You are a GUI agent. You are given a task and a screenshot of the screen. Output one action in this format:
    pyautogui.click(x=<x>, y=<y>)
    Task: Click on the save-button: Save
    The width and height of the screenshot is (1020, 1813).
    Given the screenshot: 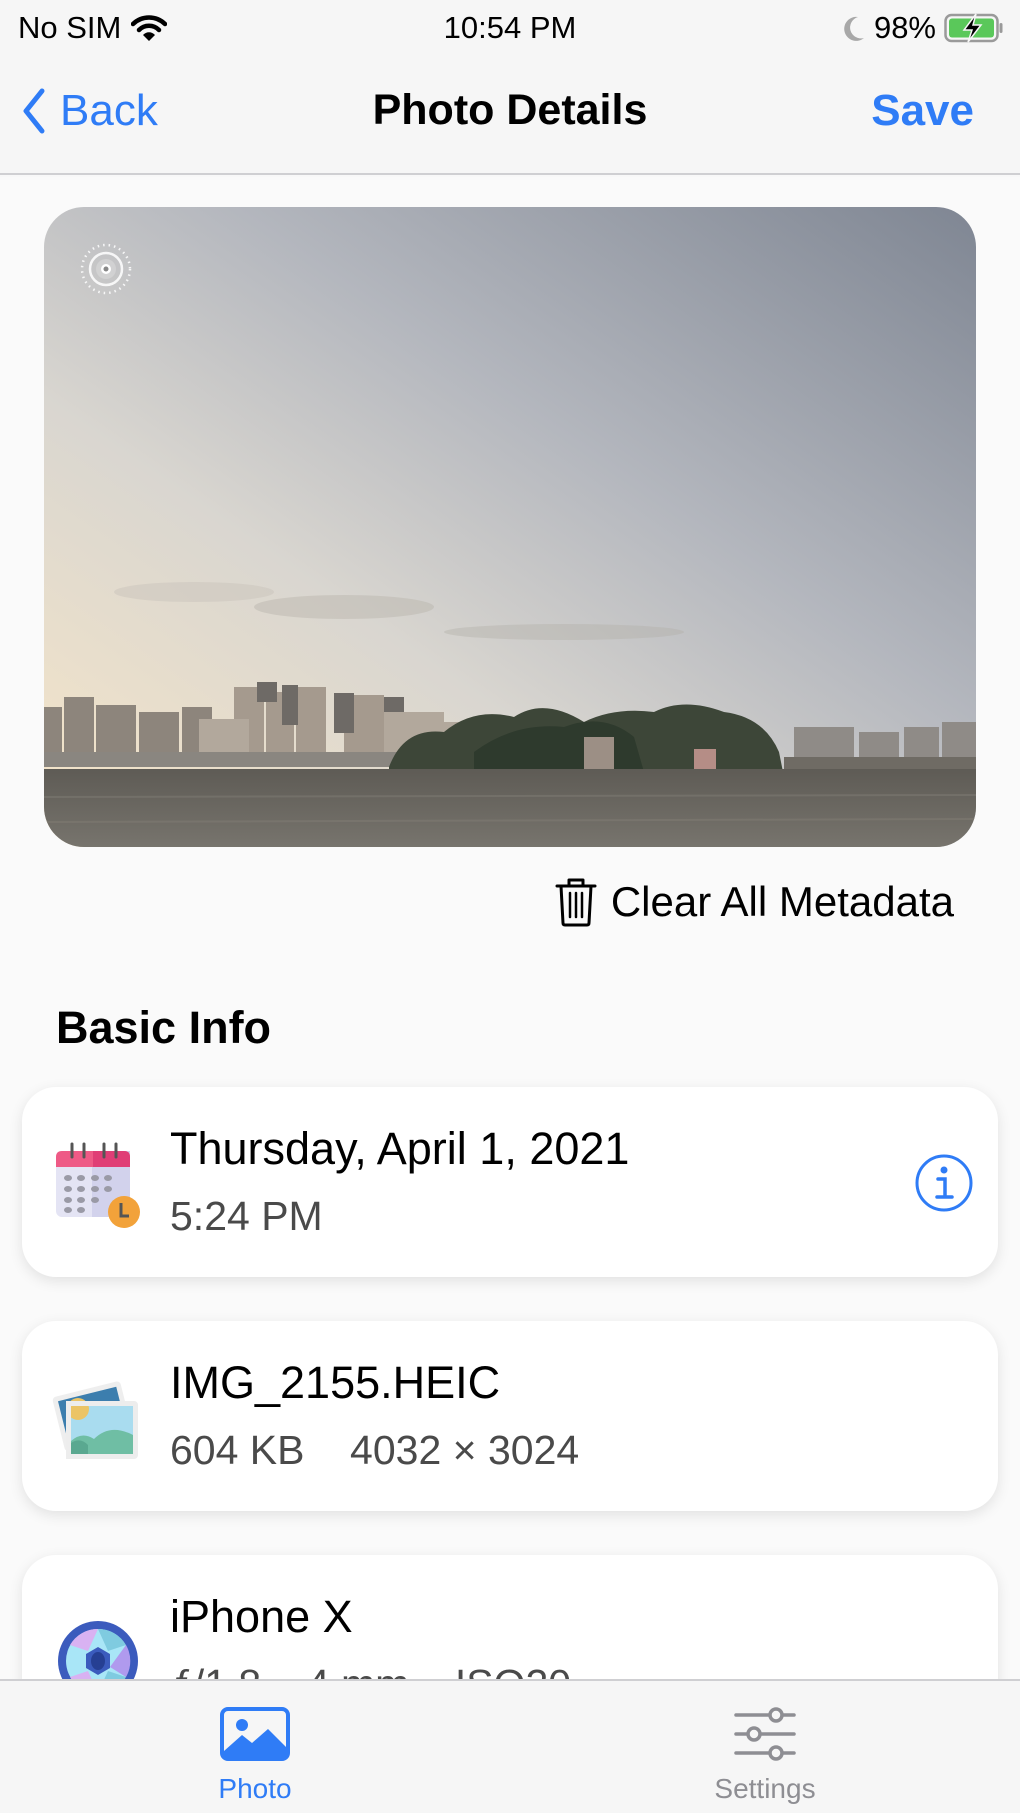 What is the action you would take?
    pyautogui.click(x=922, y=111)
    